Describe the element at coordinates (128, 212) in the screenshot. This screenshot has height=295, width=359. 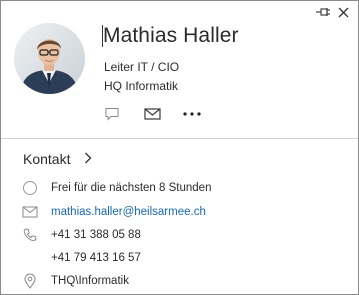
I see `email-link: mathias.haller@heilsarmee.ch` at that location.